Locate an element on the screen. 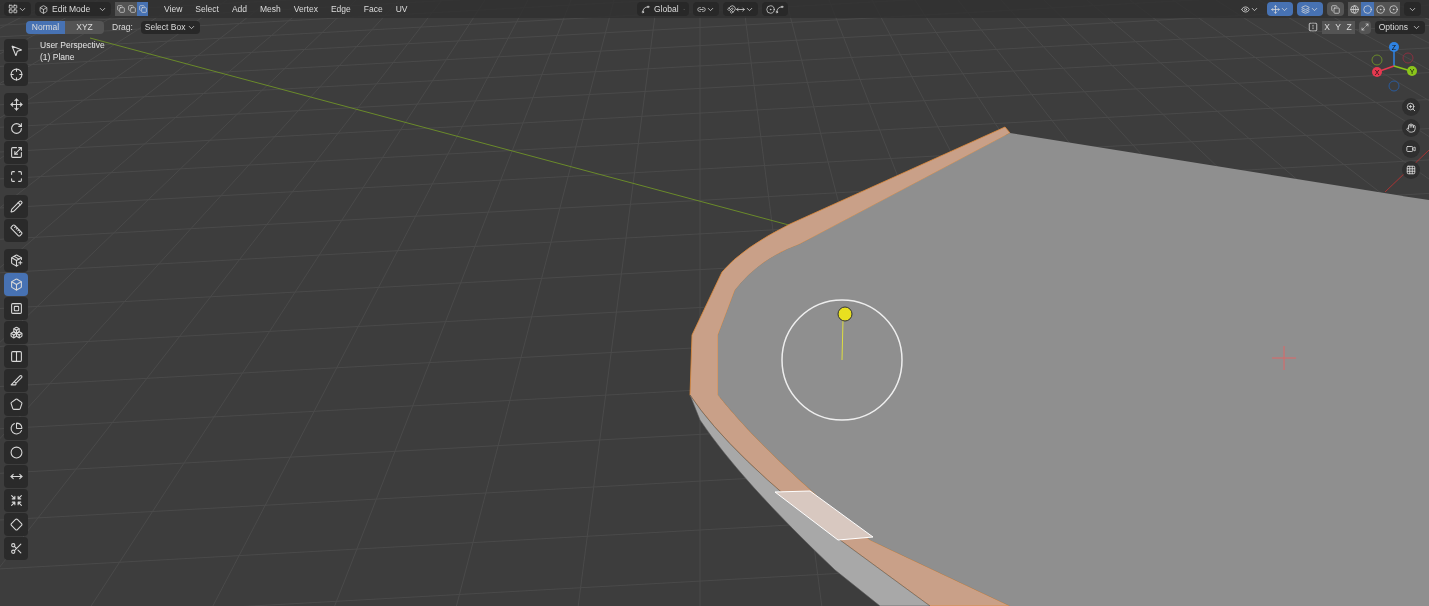  xray-icon is located at coordinates (1335, 9).